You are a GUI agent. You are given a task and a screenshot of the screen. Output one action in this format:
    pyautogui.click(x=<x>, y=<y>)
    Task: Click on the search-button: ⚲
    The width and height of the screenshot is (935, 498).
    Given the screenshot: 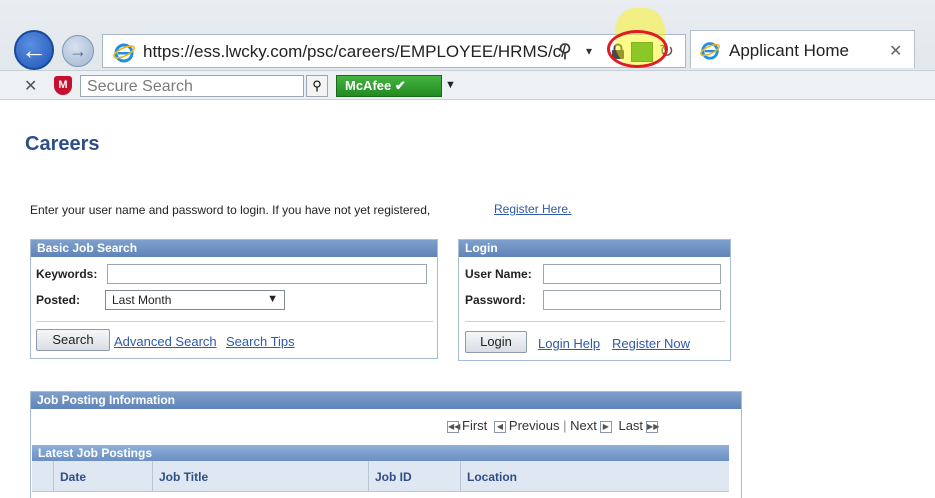 What is the action you would take?
    pyautogui.click(x=317, y=86)
    